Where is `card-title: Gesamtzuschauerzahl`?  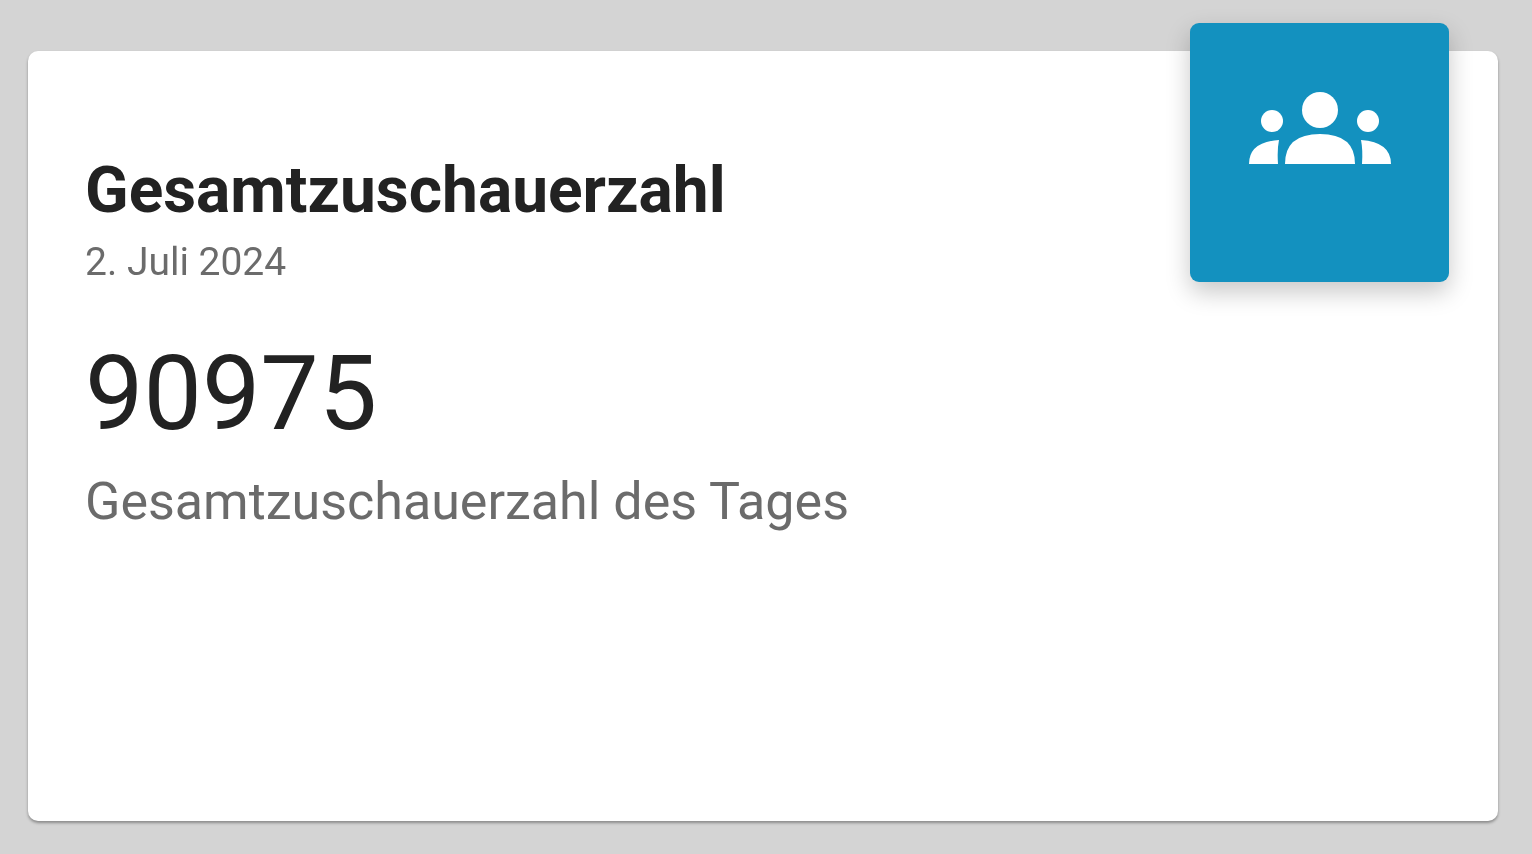
card-title: Gesamtzuschauerzahl is located at coordinates (405, 191).